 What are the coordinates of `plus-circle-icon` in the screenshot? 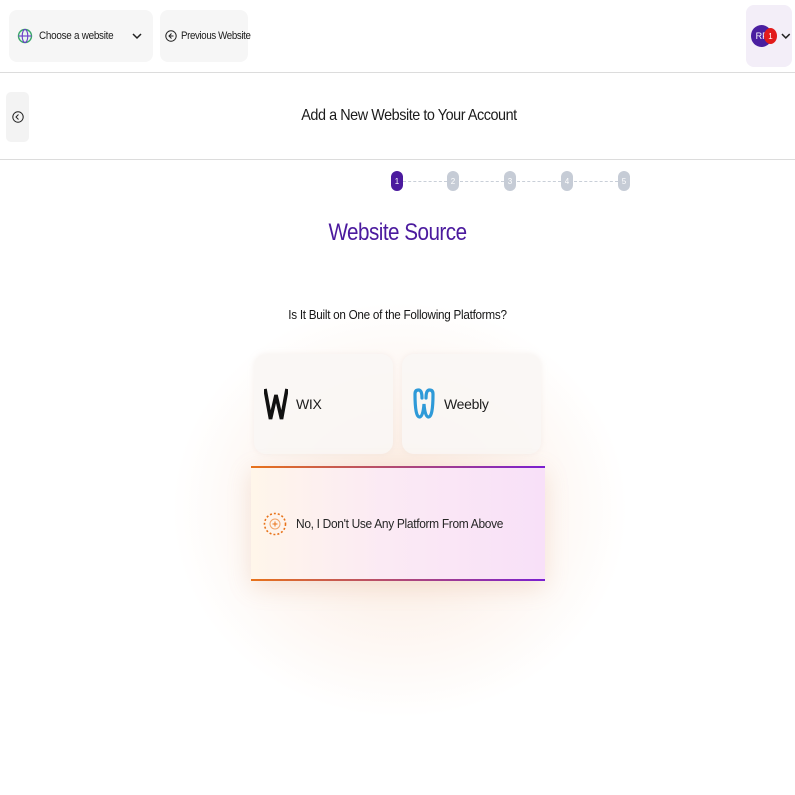 It's located at (275, 523).